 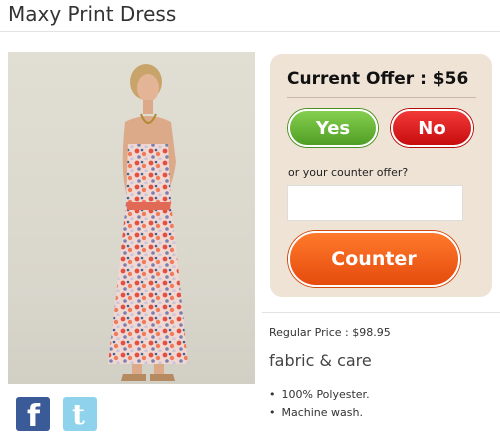 I want to click on title-divider, so click(x=250, y=31).